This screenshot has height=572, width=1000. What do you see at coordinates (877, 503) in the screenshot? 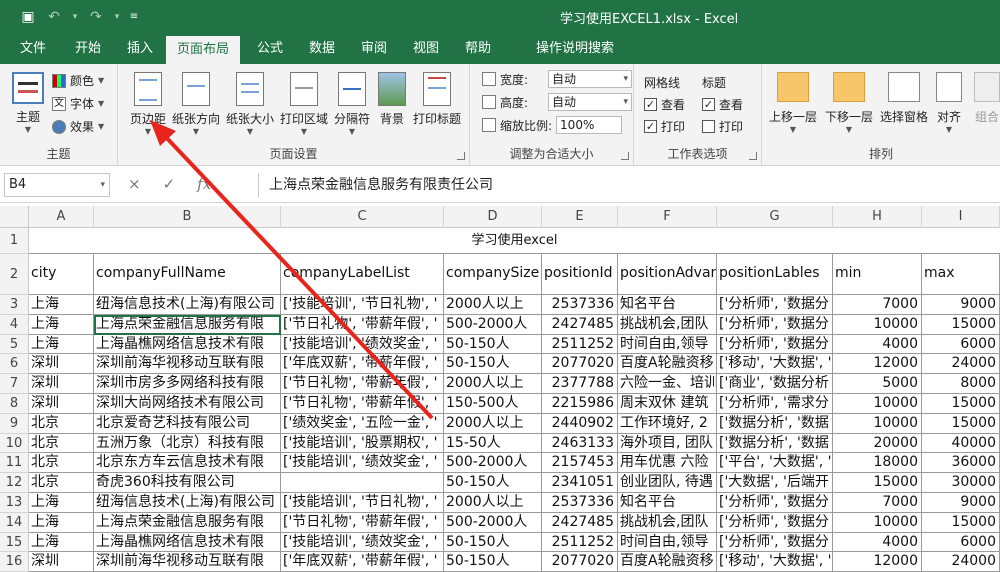
I see `table-cell: 7000` at bounding box center [877, 503].